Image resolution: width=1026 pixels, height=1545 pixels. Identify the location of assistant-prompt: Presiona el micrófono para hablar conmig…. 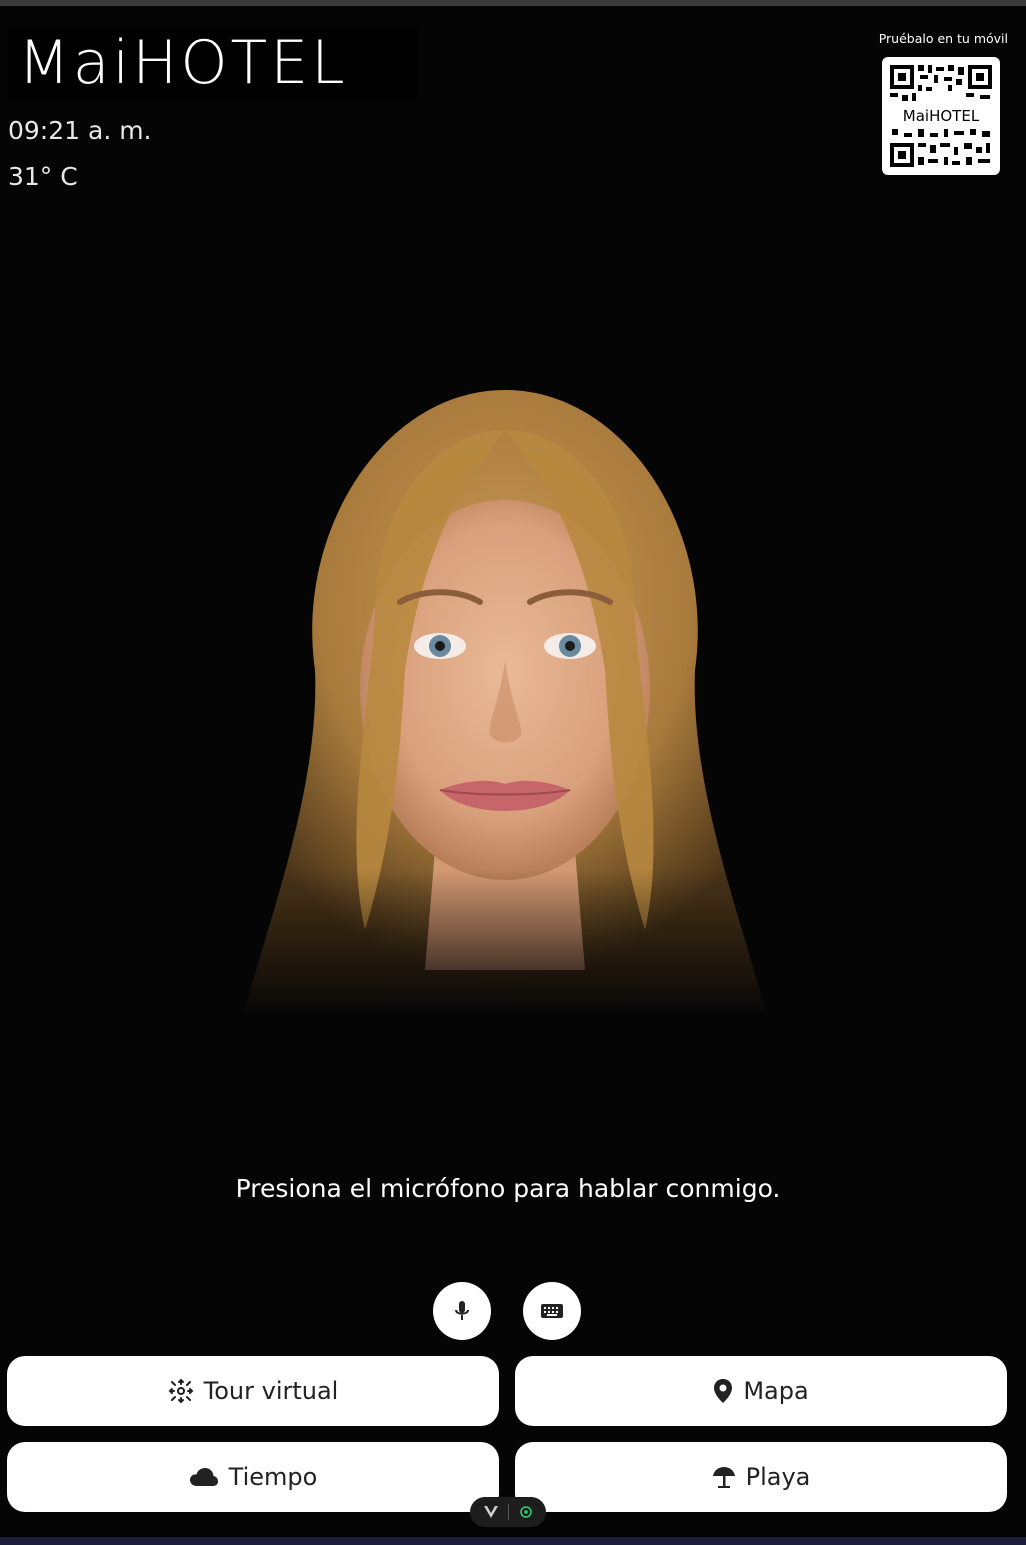
(508, 1188).